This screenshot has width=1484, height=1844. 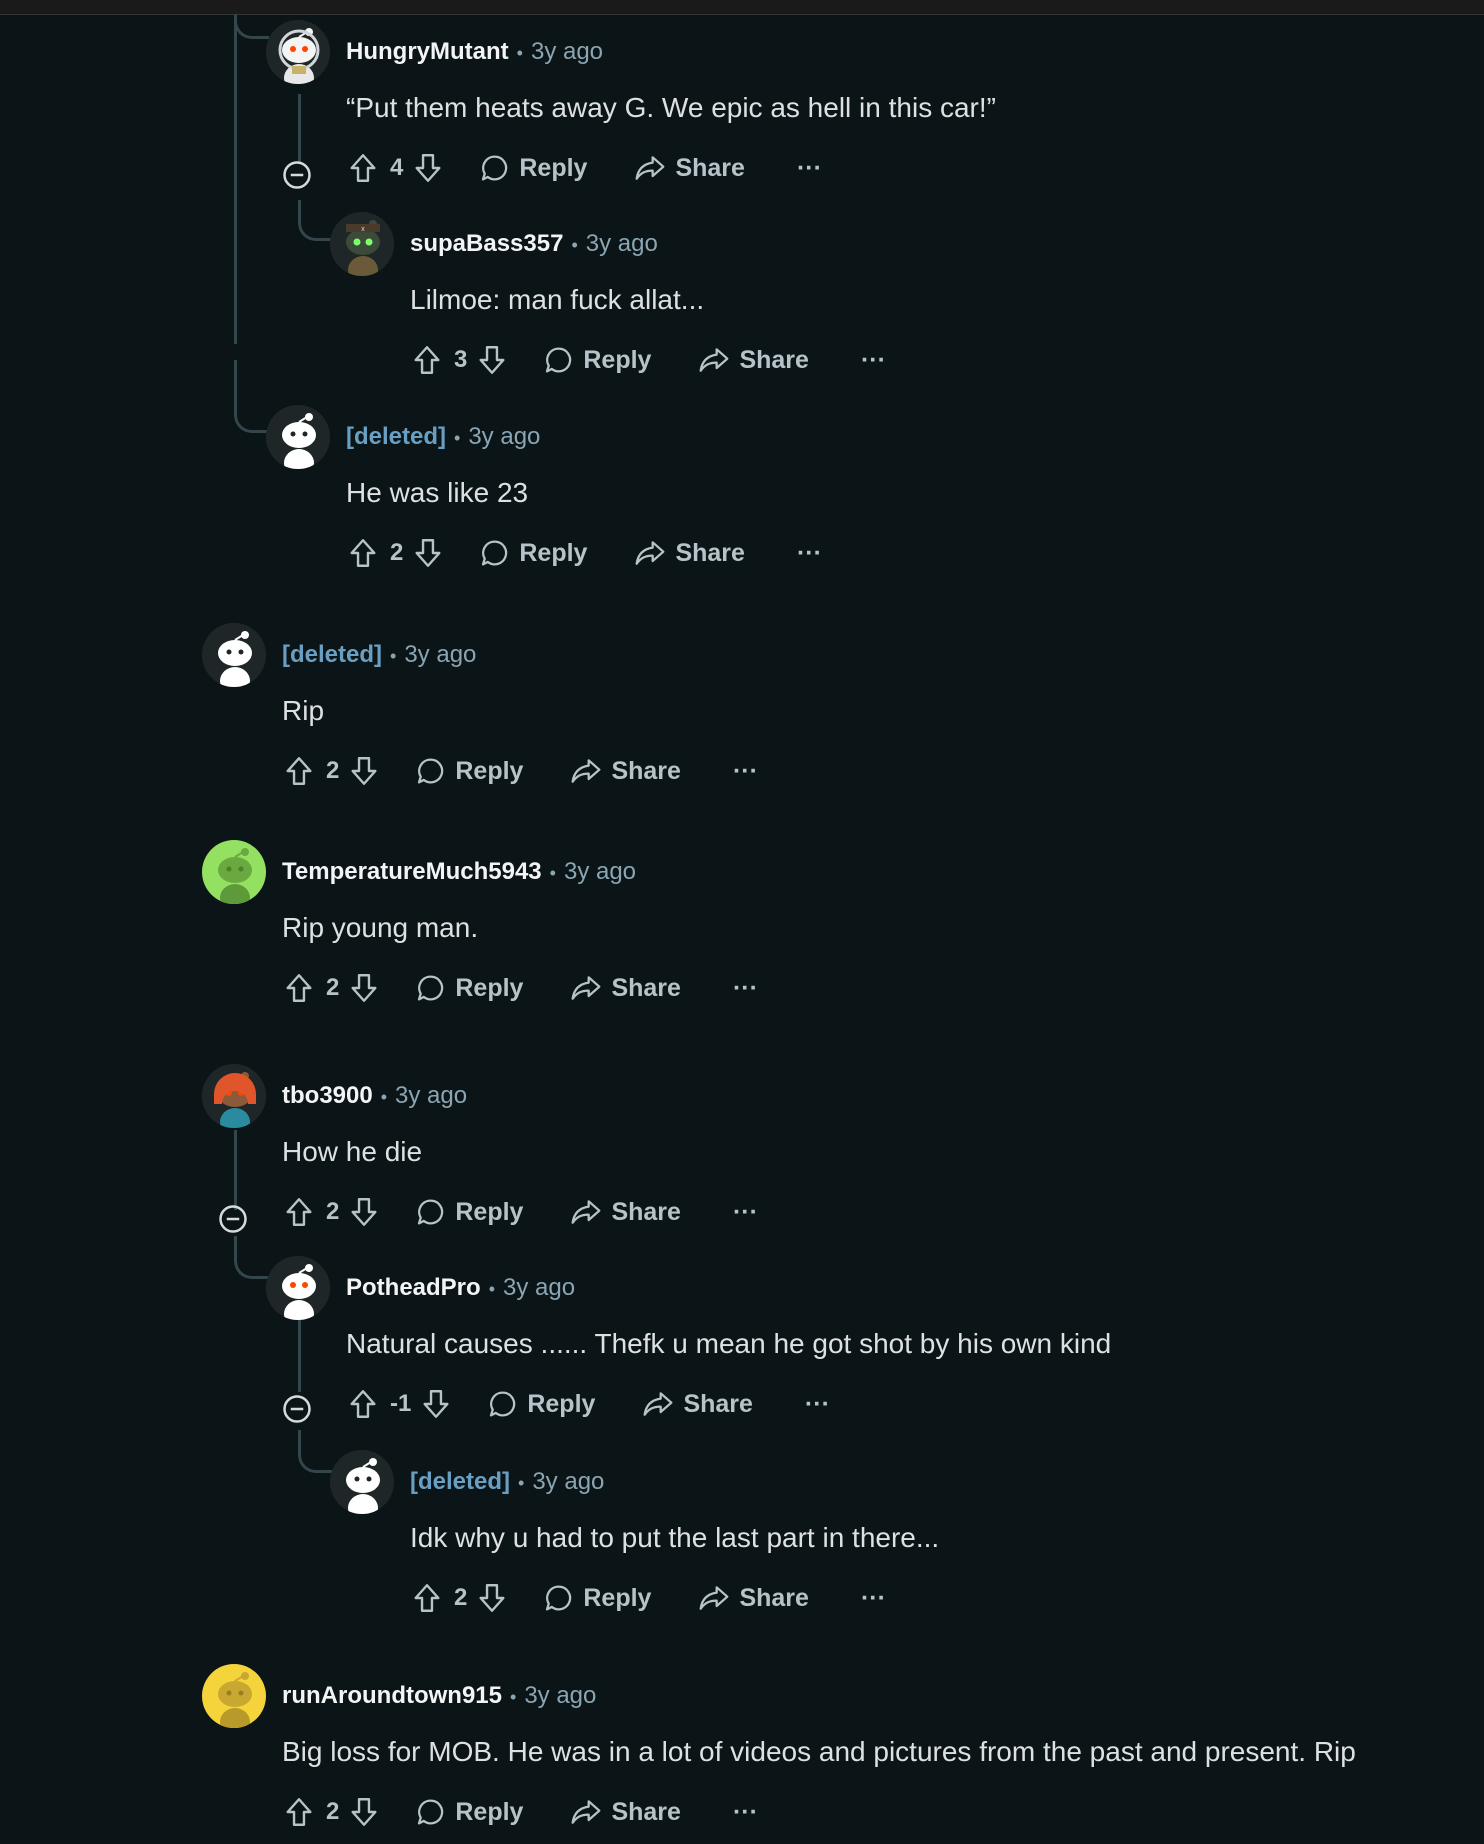 I want to click on share-label: Share, so click(x=718, y=1403).